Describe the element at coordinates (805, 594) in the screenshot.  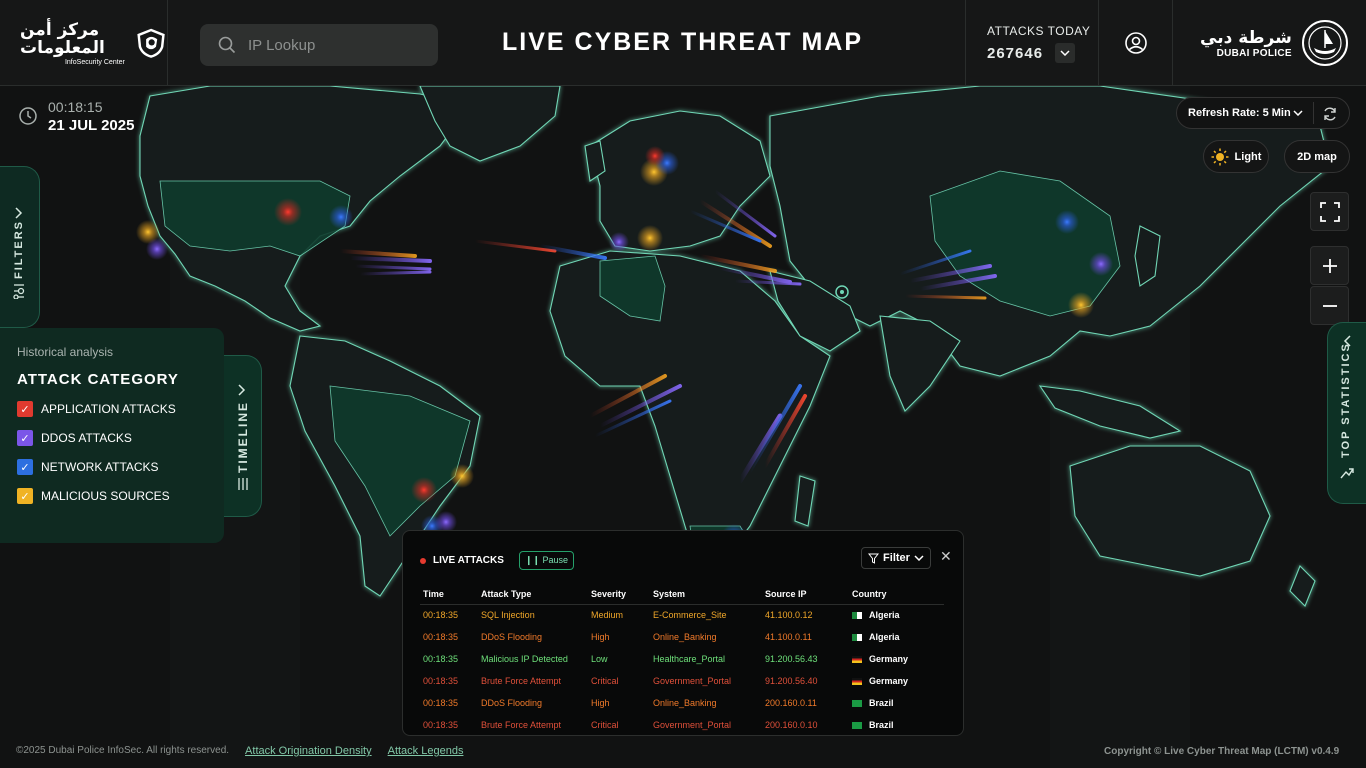
I see `column-header-source-ip: Source IP` at that location.